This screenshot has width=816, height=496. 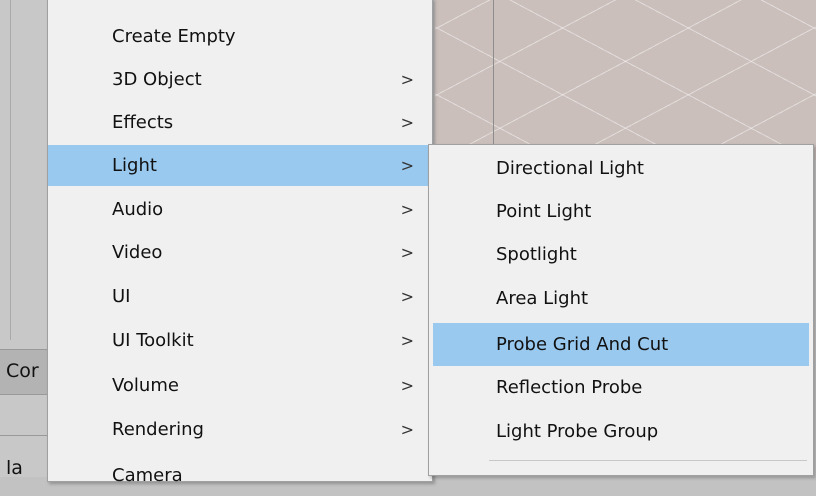 I want to click on submenu-item-label: Area Light, so click(x=542, y=298).